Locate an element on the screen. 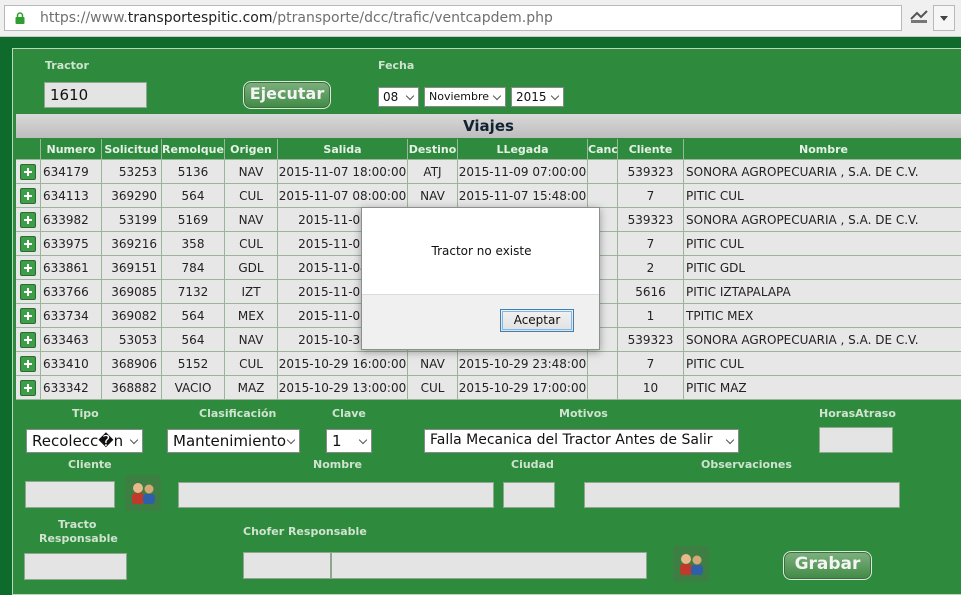 The height and width of the screenshot is (595, 961). chofer-name-input is located at coordinates (489, 565).